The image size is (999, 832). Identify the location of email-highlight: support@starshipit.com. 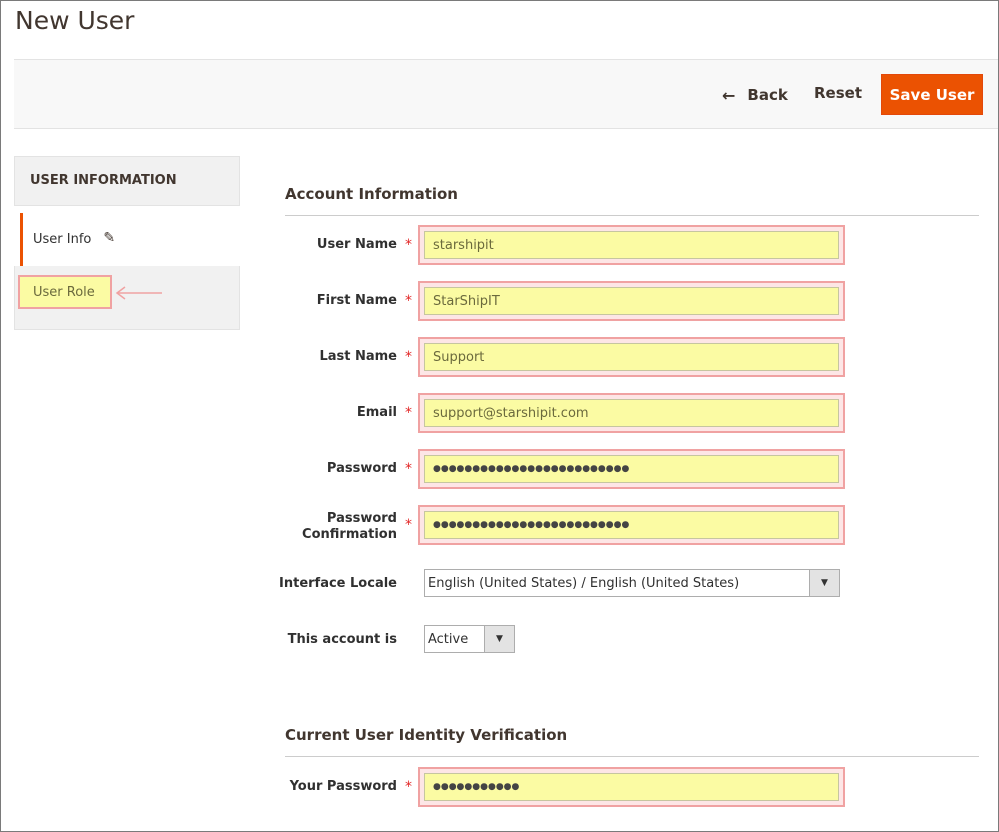
(631, 413).